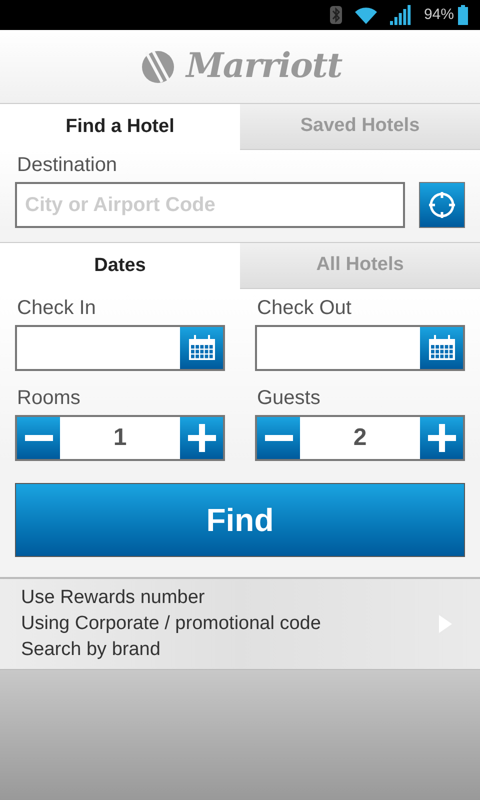  What do you see at coordinates (289, 398) in the screenshot?
I see `counter-label: Guests` at bounding box center [289, 398].